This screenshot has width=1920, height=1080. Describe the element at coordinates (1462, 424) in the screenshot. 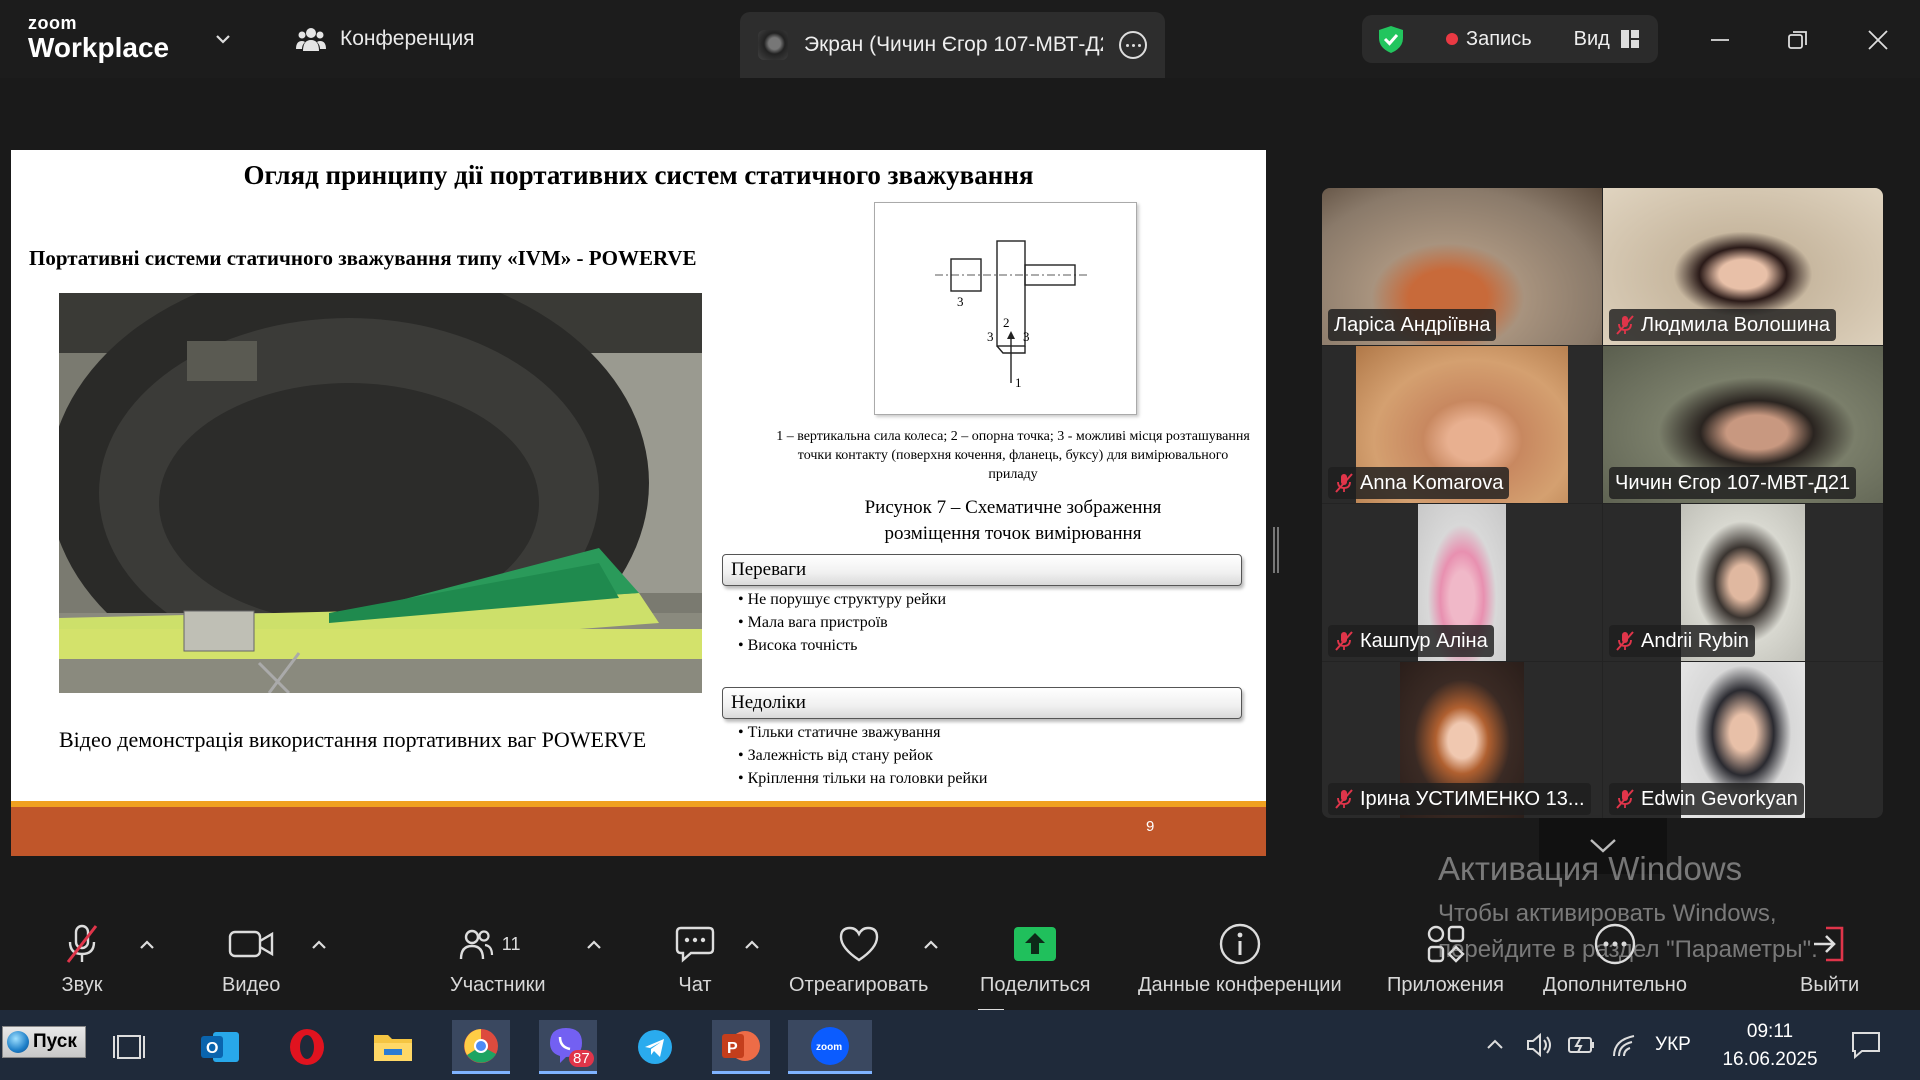

I see `participant-tile: Anna Komarova` at that location.